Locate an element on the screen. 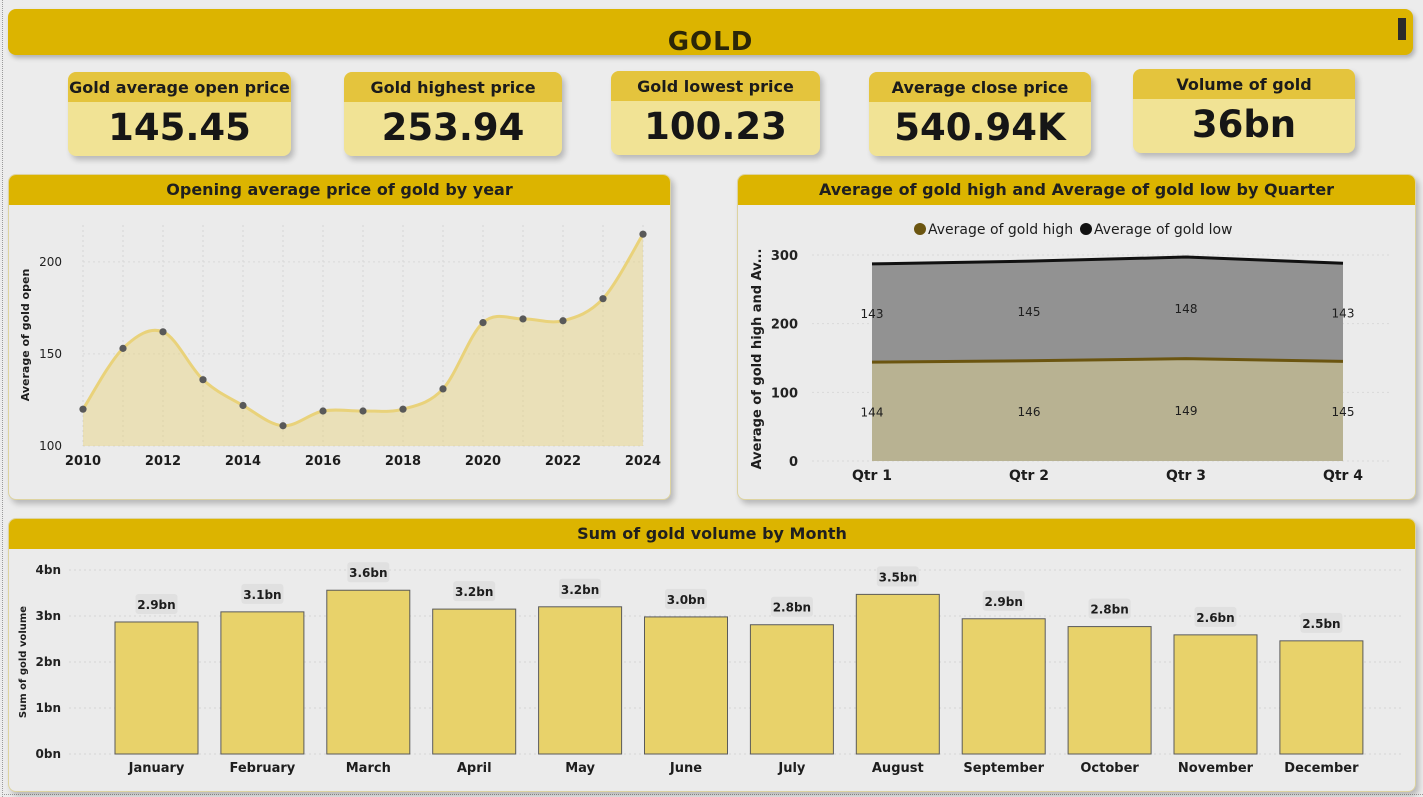 The width and height of the screenshot is (1423, 797). legend-marker-low is located at coordinates (1086, 229).